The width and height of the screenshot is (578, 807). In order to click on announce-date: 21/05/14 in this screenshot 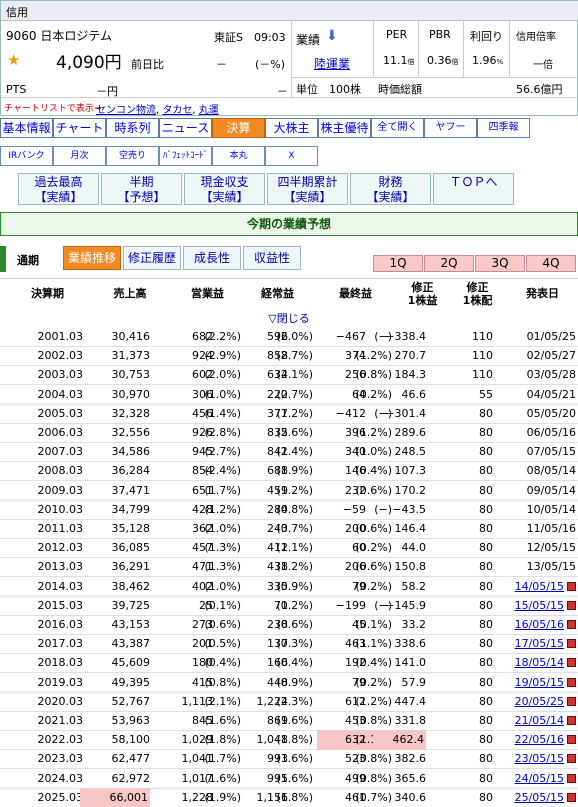, I will do `click(539, 721)`.